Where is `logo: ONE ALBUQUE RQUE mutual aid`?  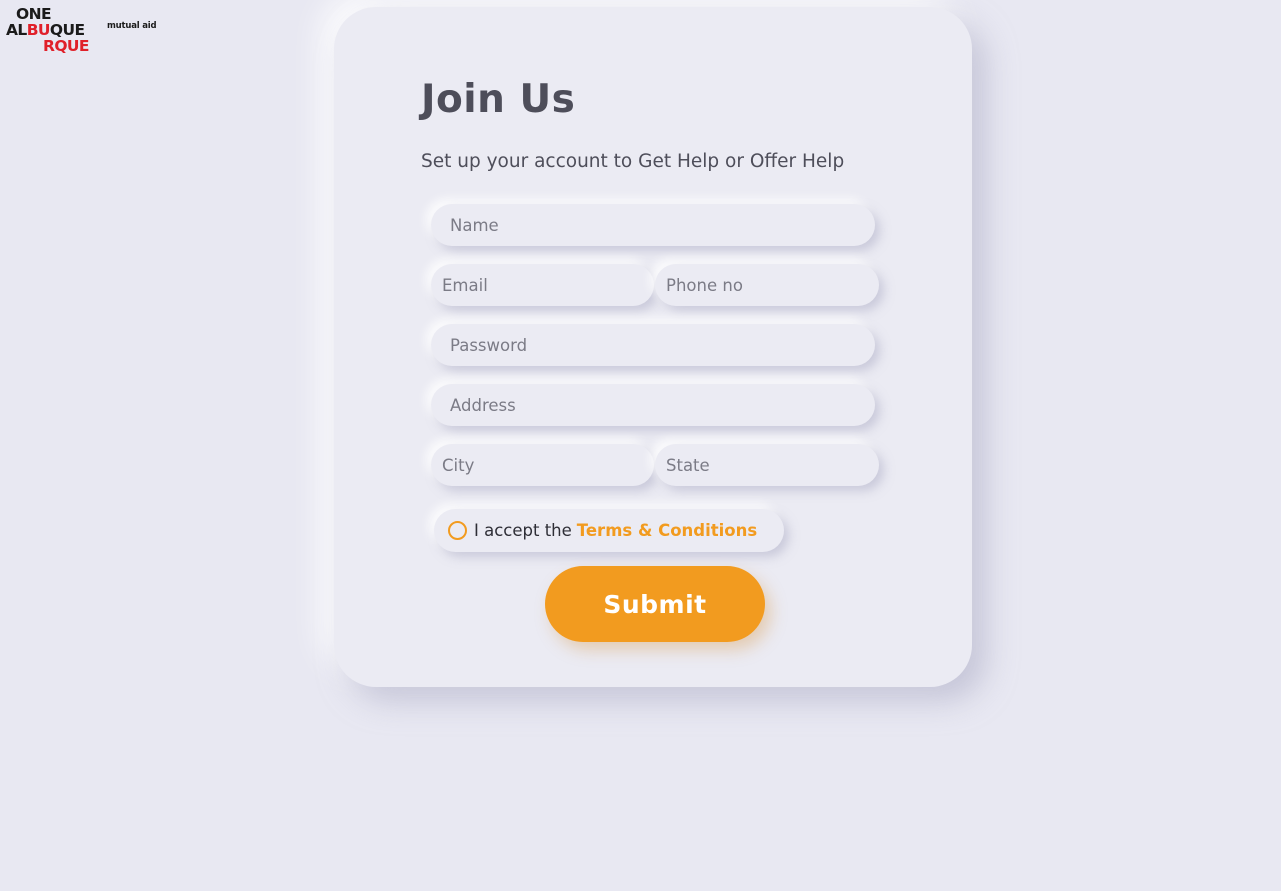
logo: ONE ALBUQUE RQUE mutual aid is located at coordinates (86, 32).